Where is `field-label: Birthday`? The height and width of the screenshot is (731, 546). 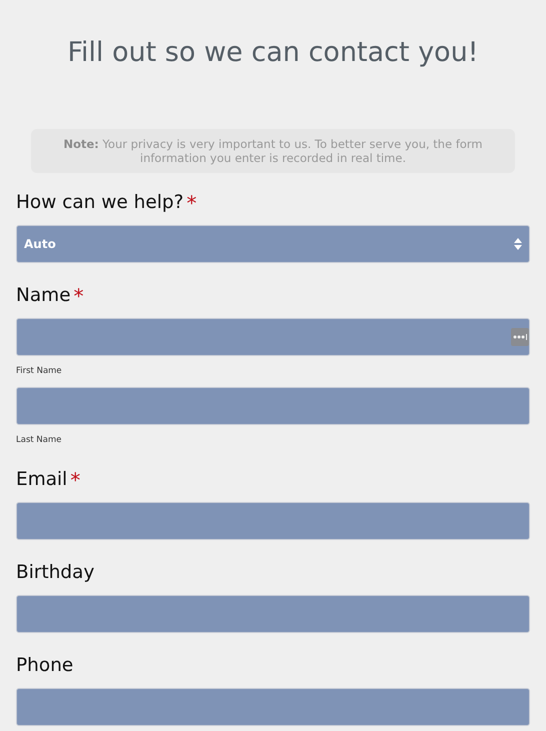
field-label: Birthday is located at coordinates (55, 573).